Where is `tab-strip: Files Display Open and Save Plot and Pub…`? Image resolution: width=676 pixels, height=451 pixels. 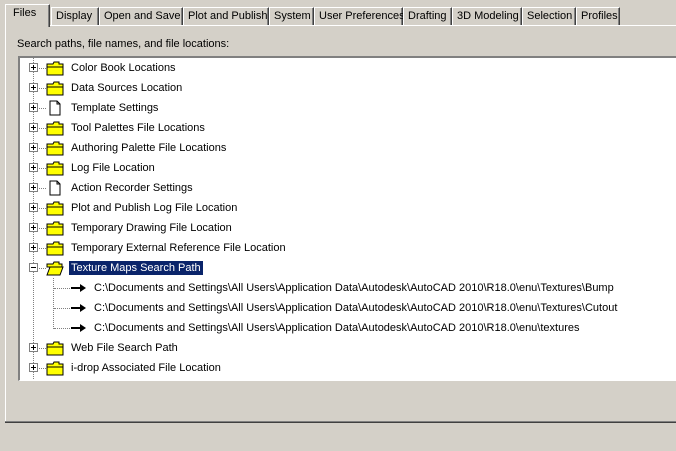
tab-strip: Files Display Open and Save Plot and Pub… is located at coordinates (340, 15).